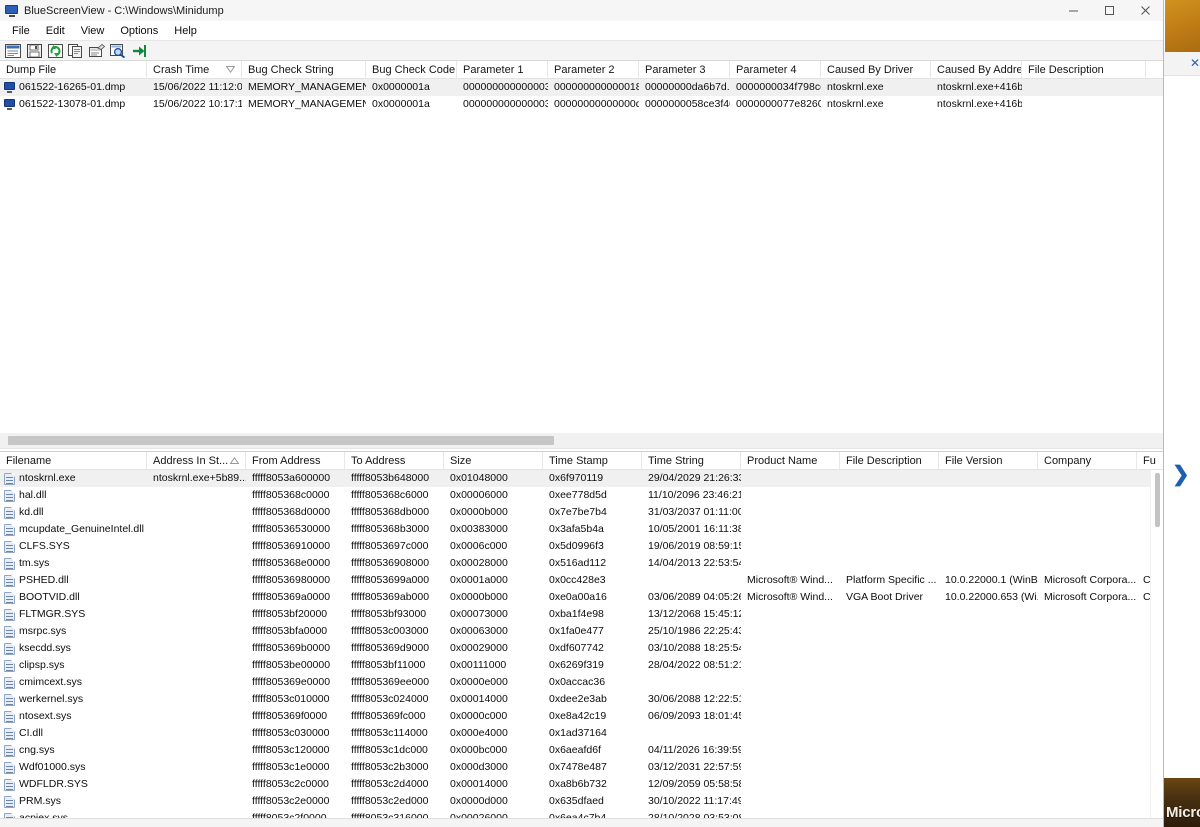 The height and width of the screenshot is (827, 1200). I want to click on cell-text: 000000000000018f, so click(596, 87).